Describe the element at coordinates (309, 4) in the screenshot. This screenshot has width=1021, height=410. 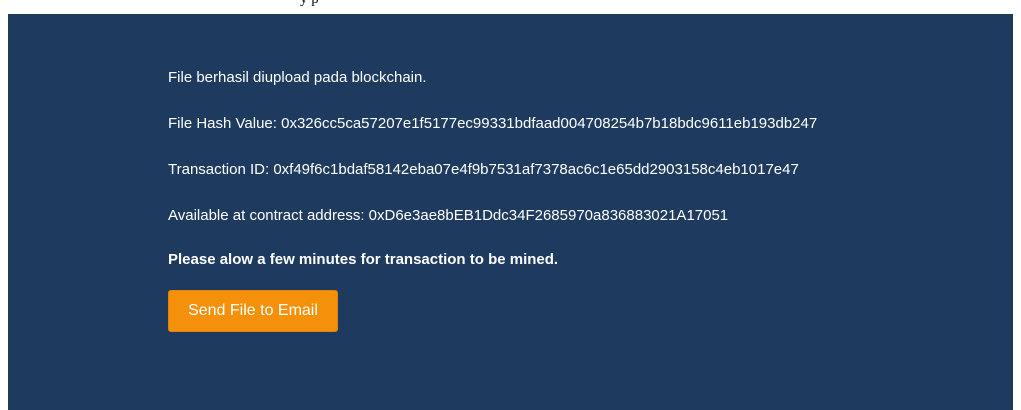
I see `clipped-top-text: y p` at that location.